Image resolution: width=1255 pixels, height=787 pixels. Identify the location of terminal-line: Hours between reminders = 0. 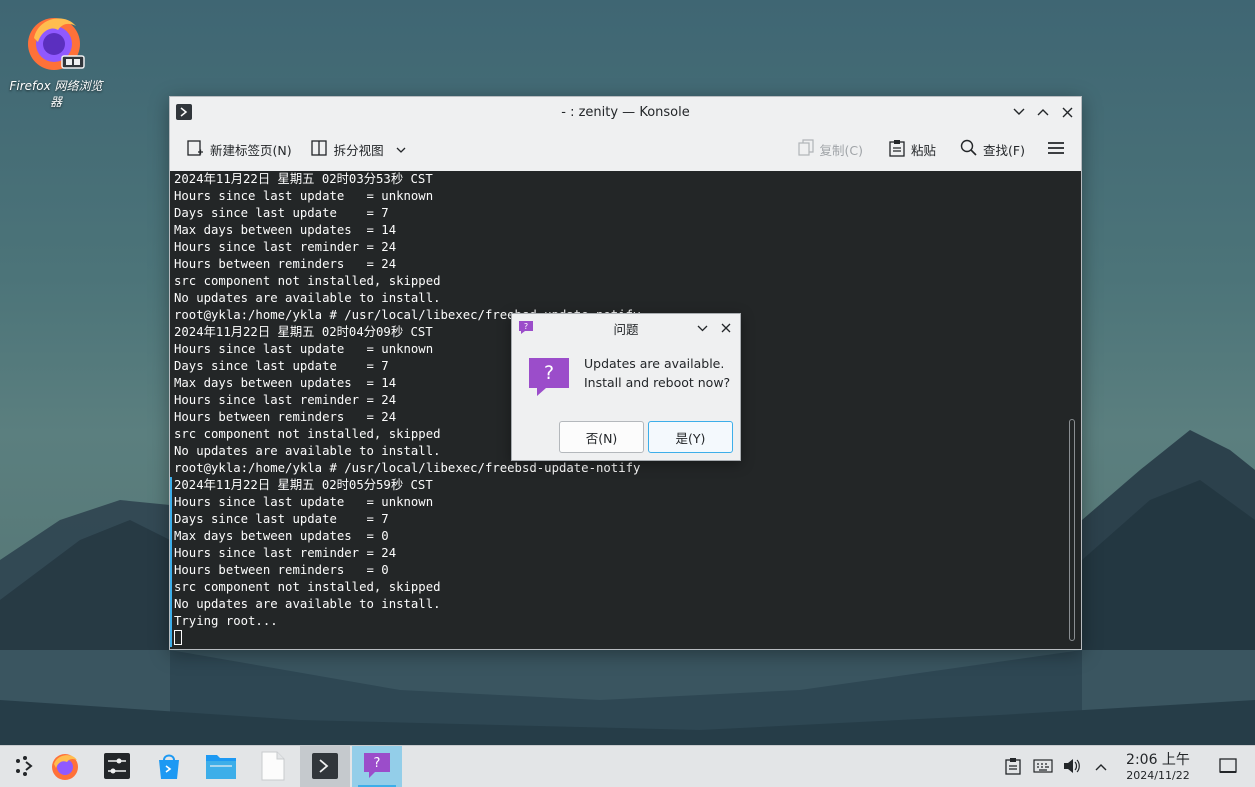
(281, 570).